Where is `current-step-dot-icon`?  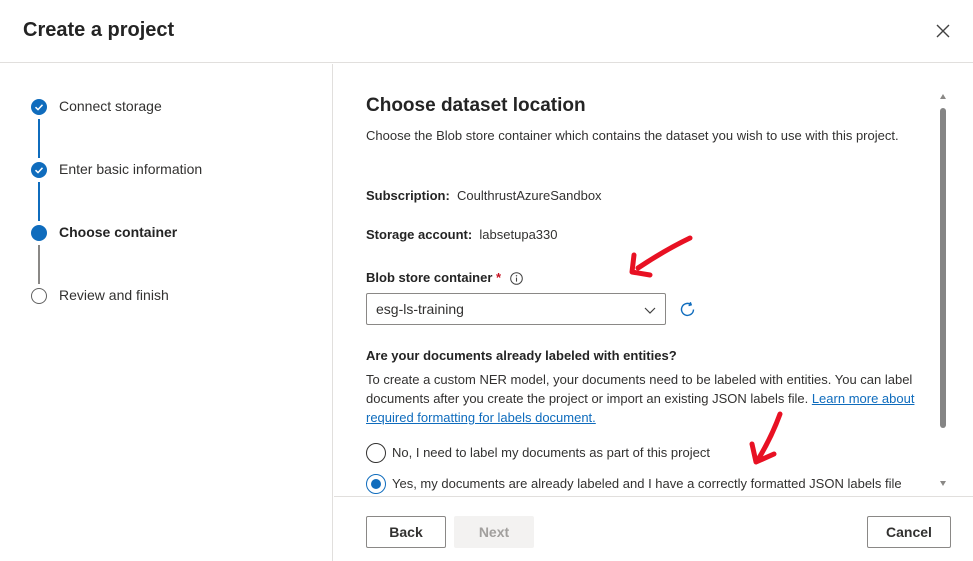
current-step-dot-icon is located at coordinates (39, 233).